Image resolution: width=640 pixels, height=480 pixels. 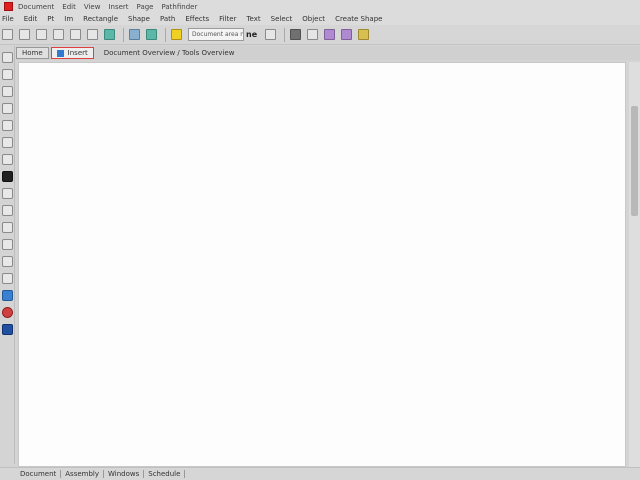 I want to click on print-icon, so click(x=58, y=34).